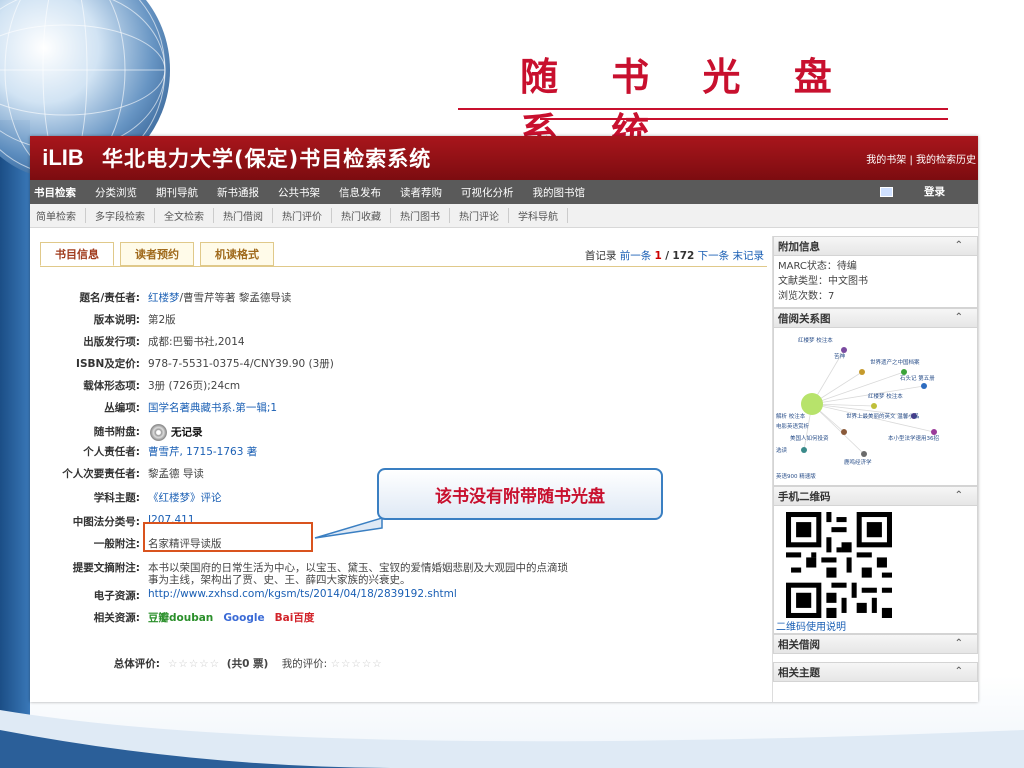  I want to click on nav-item-my-library: 我的图书馆, so click(559, 192).